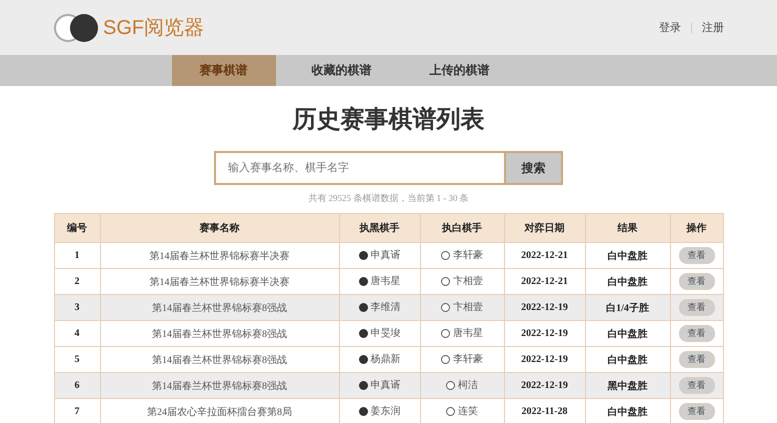  Describe the element at coordinates (468, 385) in the screenshot. I see `player-name: 柯洁` at that location.